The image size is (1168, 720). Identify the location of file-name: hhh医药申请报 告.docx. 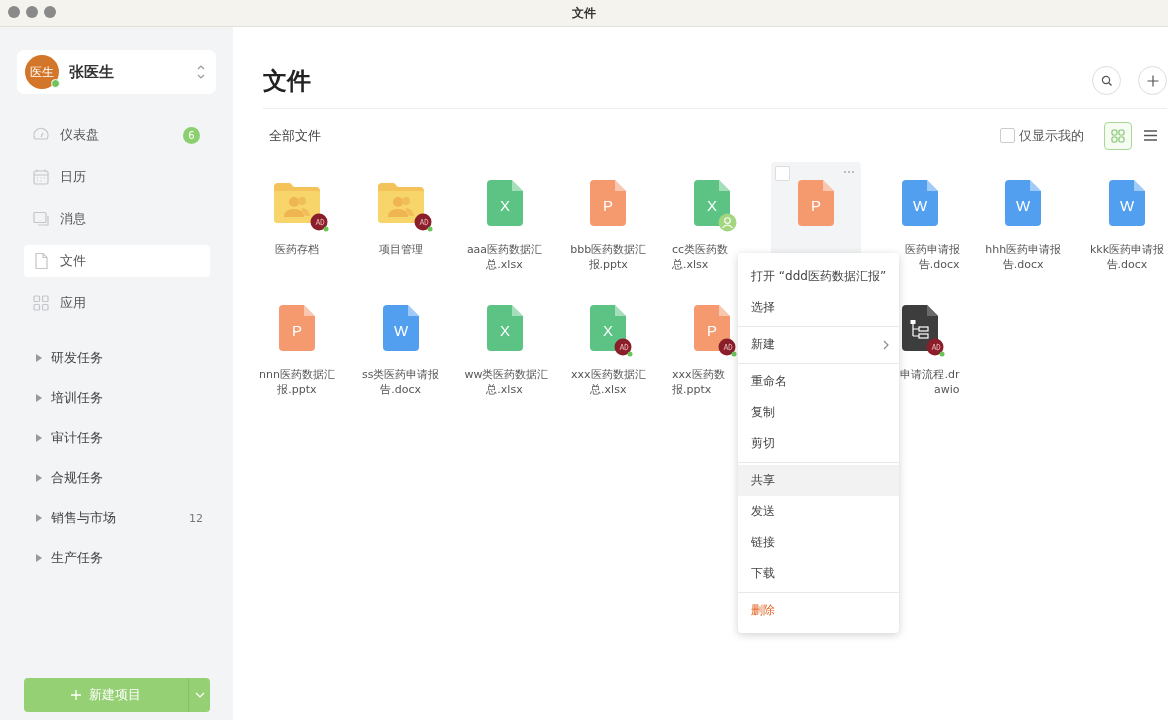
(1023, 257).